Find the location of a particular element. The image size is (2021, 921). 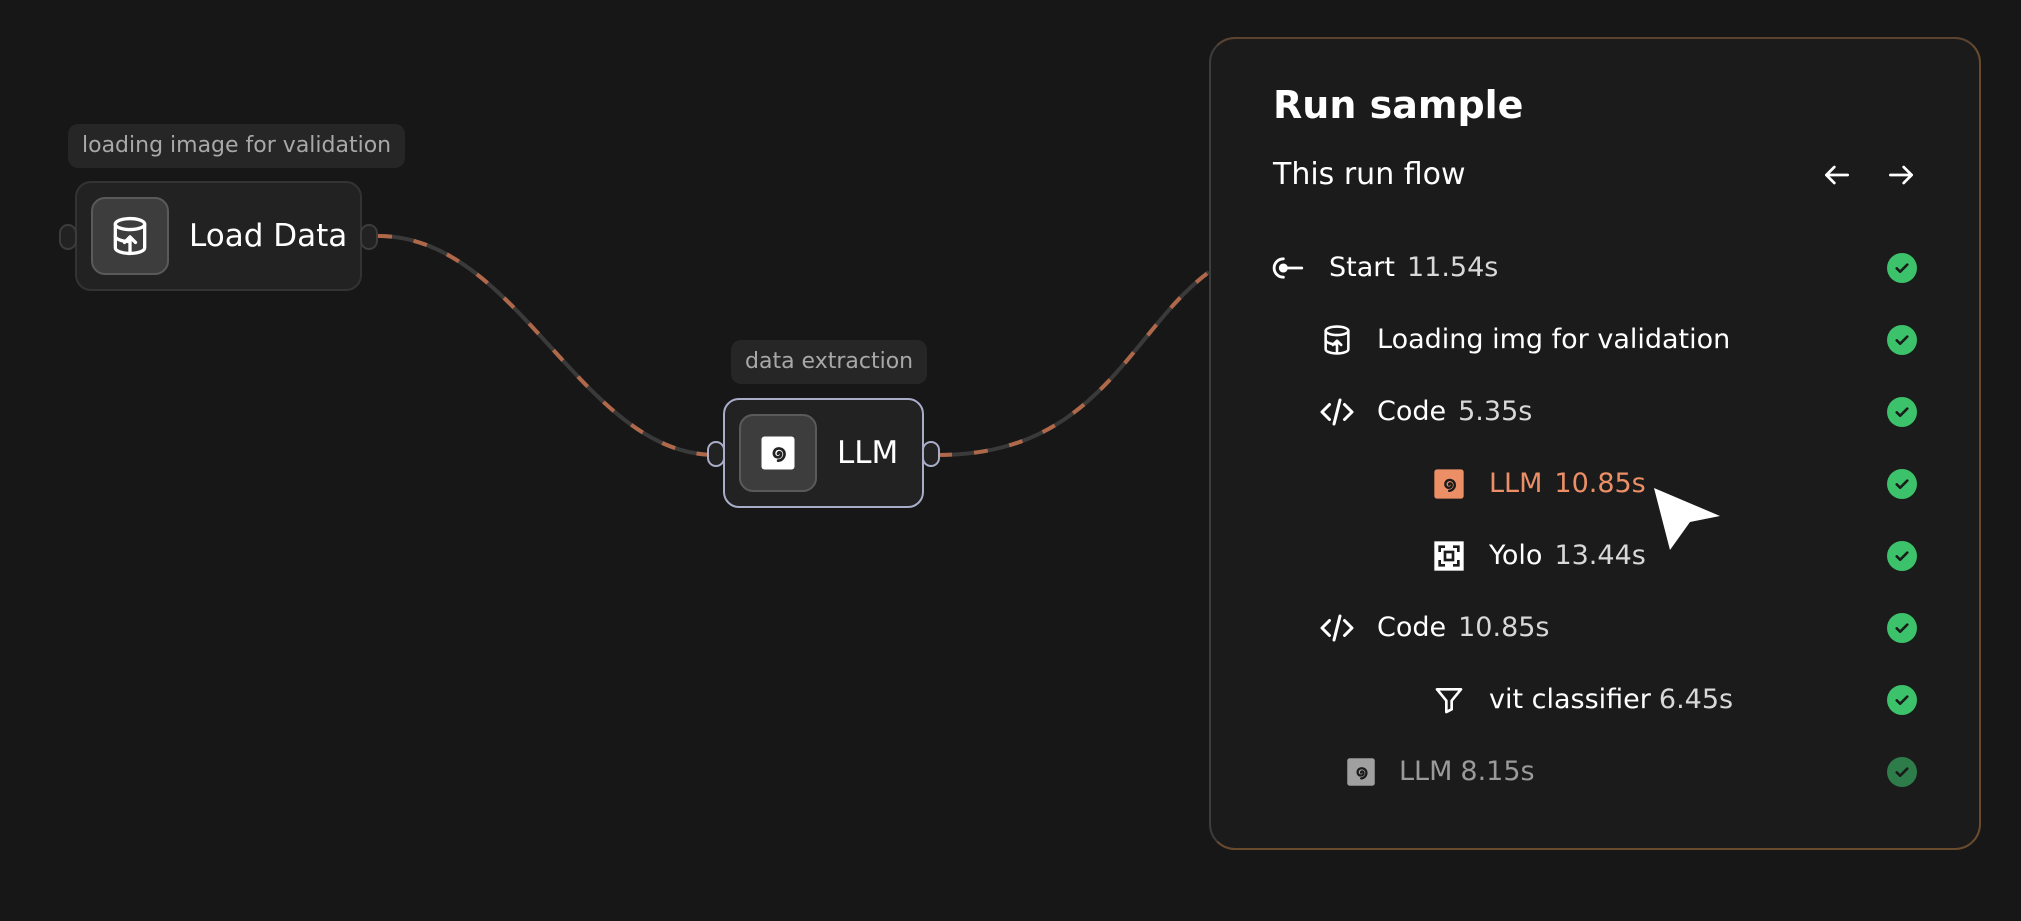

step-time: 13.44s is located at coordinates (1600, 555).